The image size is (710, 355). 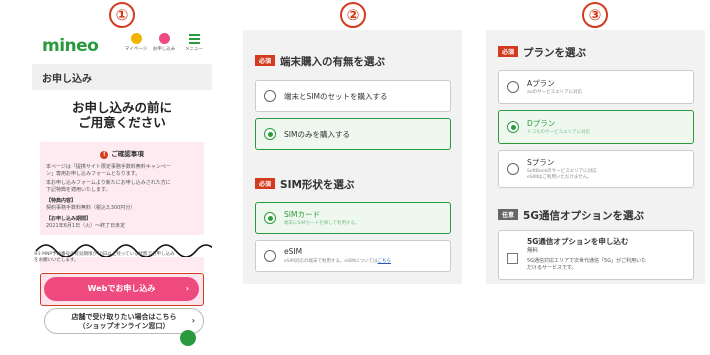 I want to click on shop-button-line2: （ショップオンライン窓口）, so click(x=124, y=326).